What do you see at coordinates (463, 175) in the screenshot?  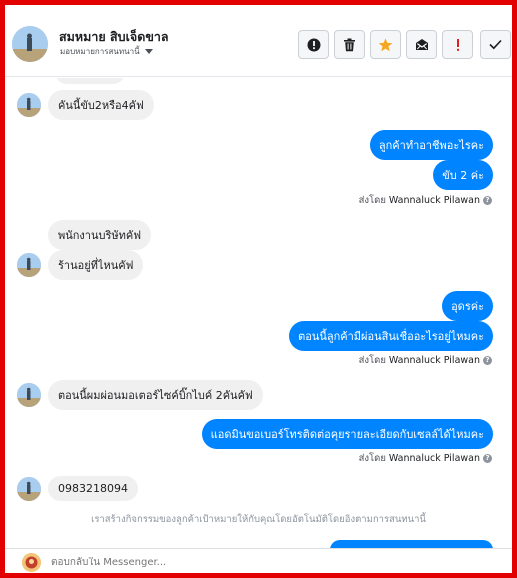 I see `outgoing-message-bubble: ขับ 2 ค่ะ` at bounding box center [463, 175].